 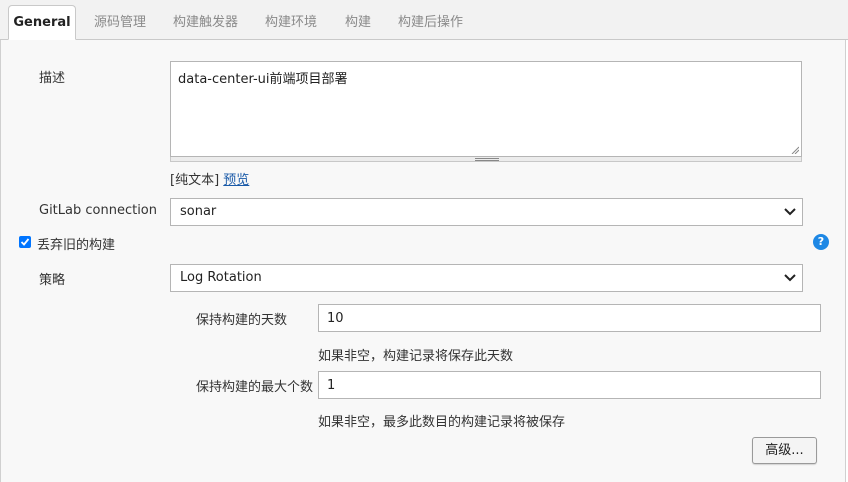 I want to click on discard-old-builds-label: 丢弃旧的构建, so click(x=76, y=245).